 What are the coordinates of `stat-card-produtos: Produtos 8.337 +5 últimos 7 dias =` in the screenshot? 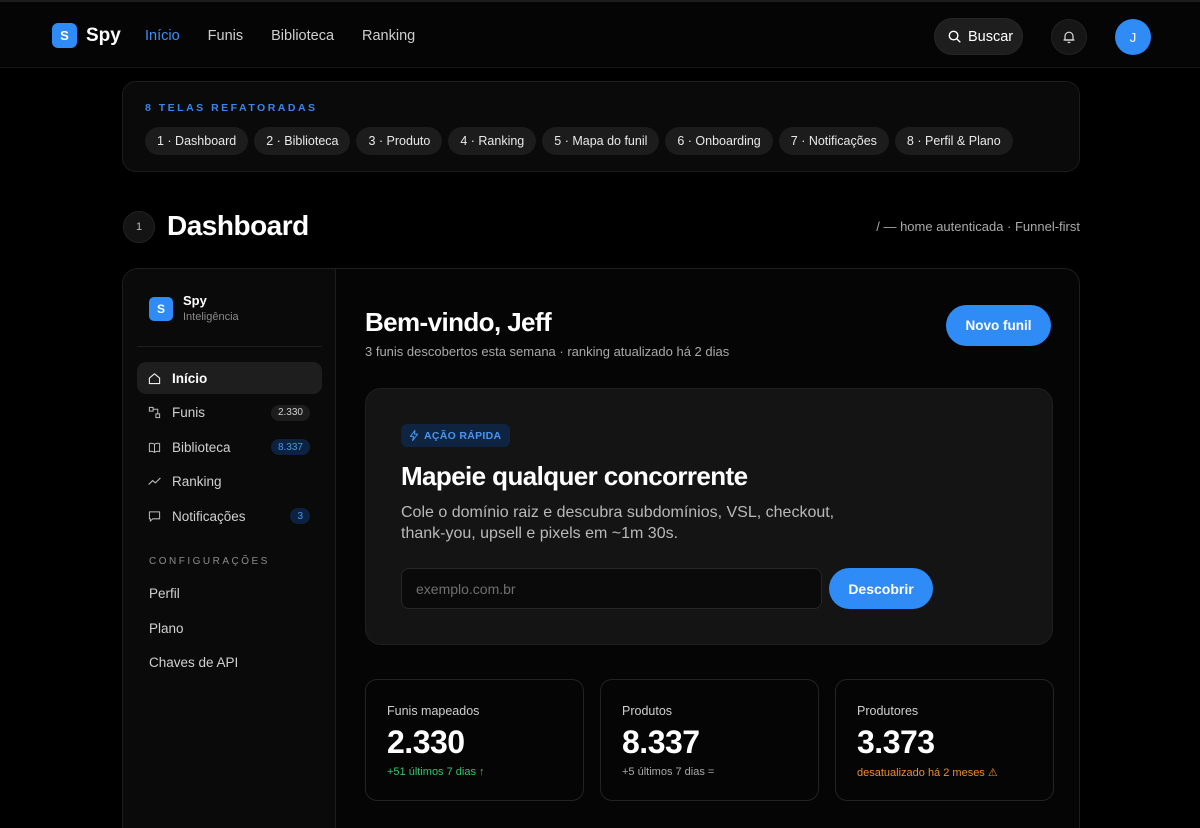 It's located at (709, 740).